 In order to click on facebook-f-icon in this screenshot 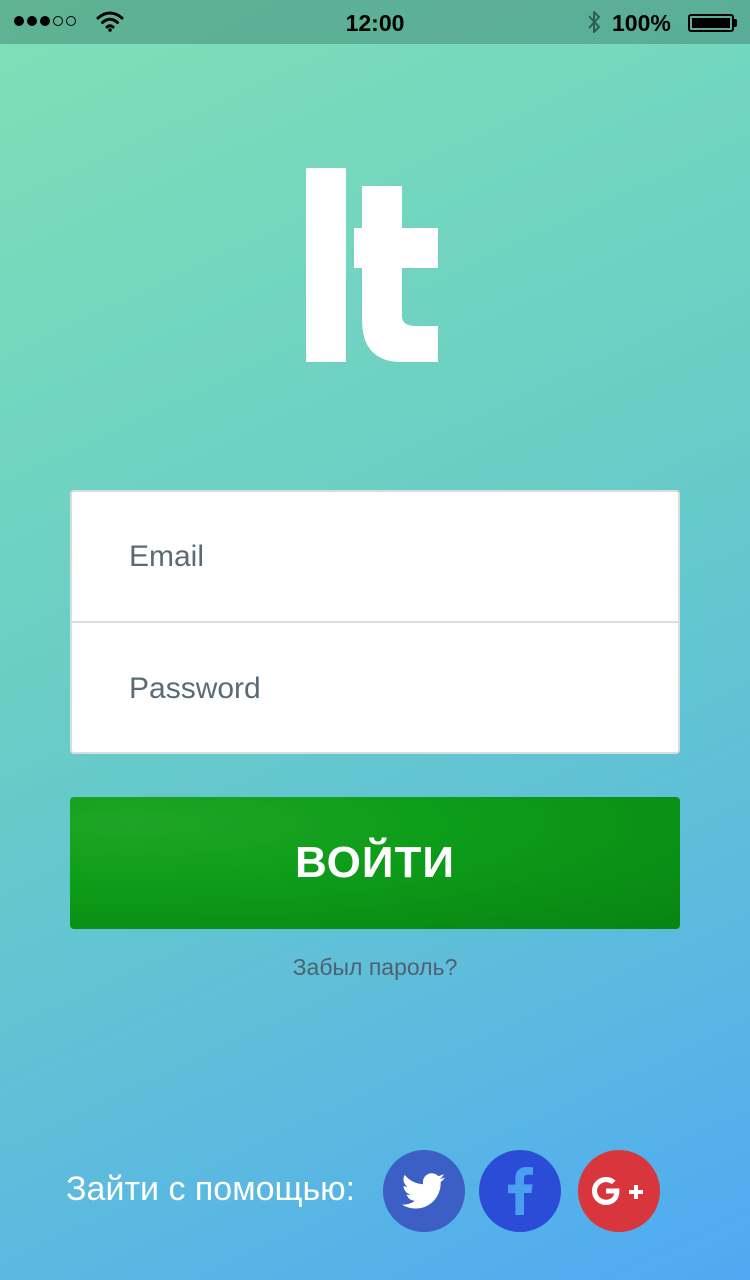, I will do `click(520, 1191)`.